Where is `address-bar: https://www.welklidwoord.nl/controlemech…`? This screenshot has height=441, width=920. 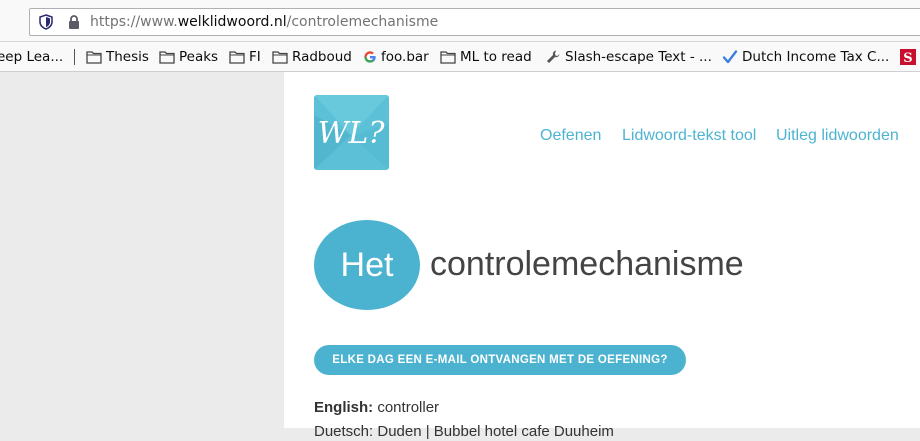
address-bar: https://www.welklidwoord.nl/controlemech… is located at coordinates (474, 22).